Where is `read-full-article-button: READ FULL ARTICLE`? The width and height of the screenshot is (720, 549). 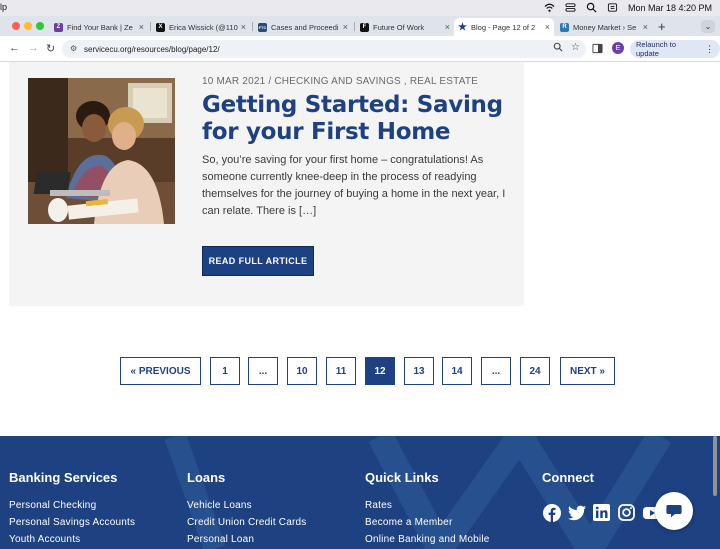
read-full-article-button: READ FULL ARTICLE is located at coordinates (258, 261).